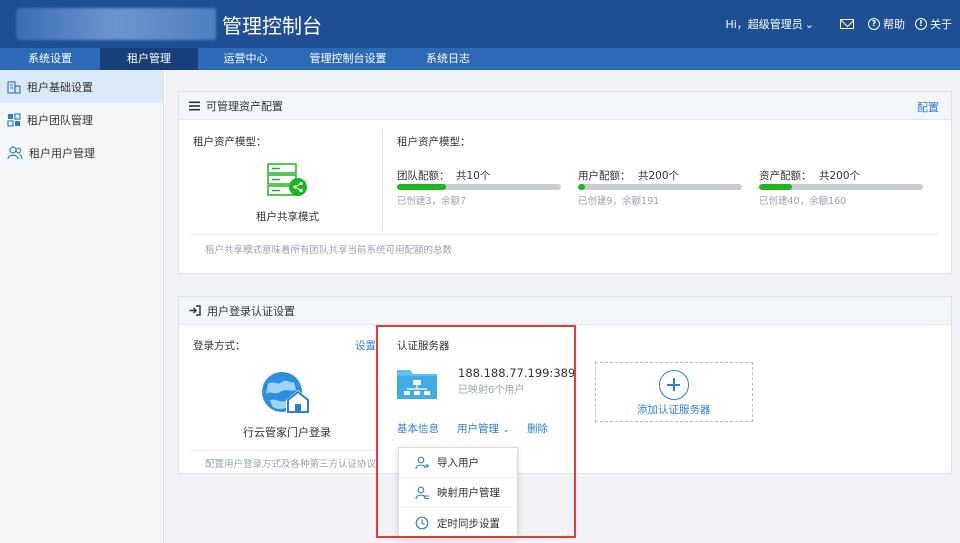  I want to click on mail-icon, so click(847, 24).